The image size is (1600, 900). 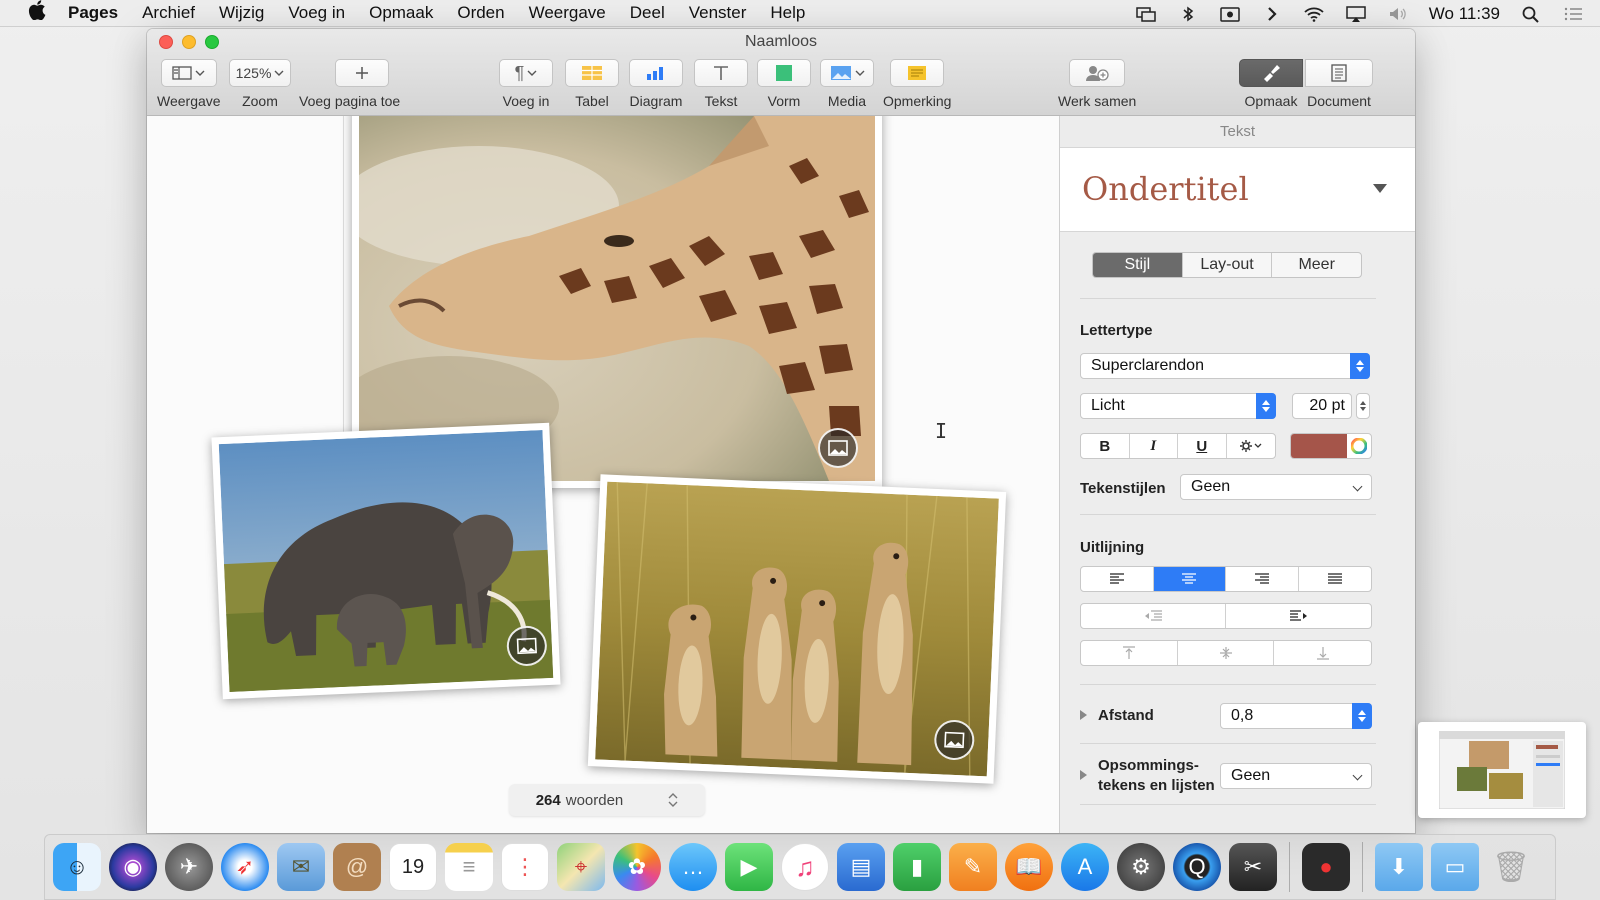 I want to click on zoom-select: 125%, so click(x=260, y=73).